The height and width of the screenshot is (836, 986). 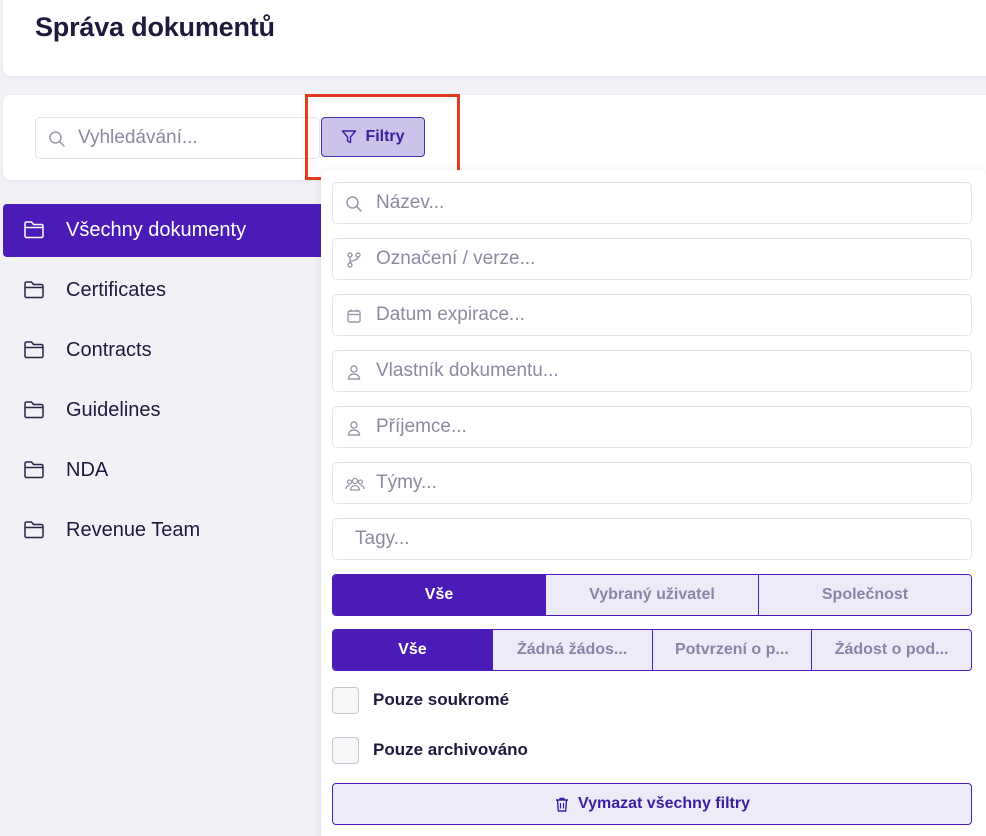 I want to click on scope-option-company: Společnost, so click(x=864, y=595).